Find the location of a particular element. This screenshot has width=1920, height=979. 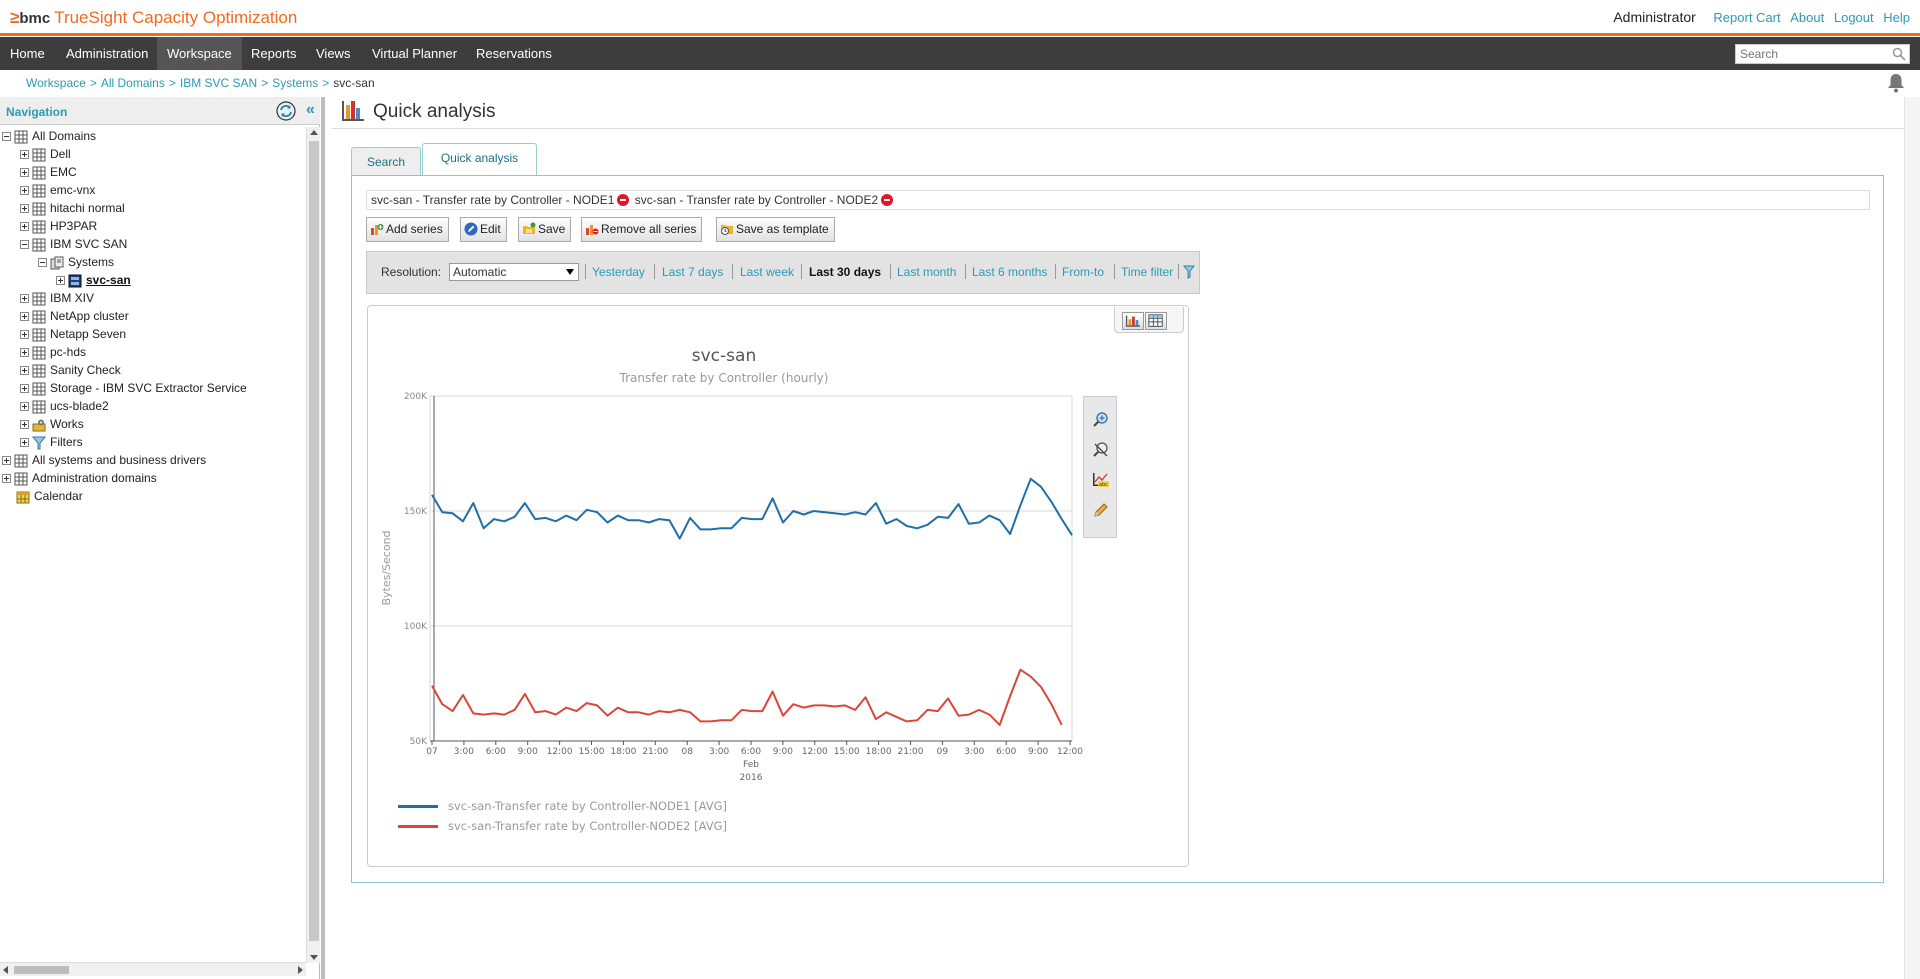

range-time-filter: Time filter is located at coordinates (1147, 272).